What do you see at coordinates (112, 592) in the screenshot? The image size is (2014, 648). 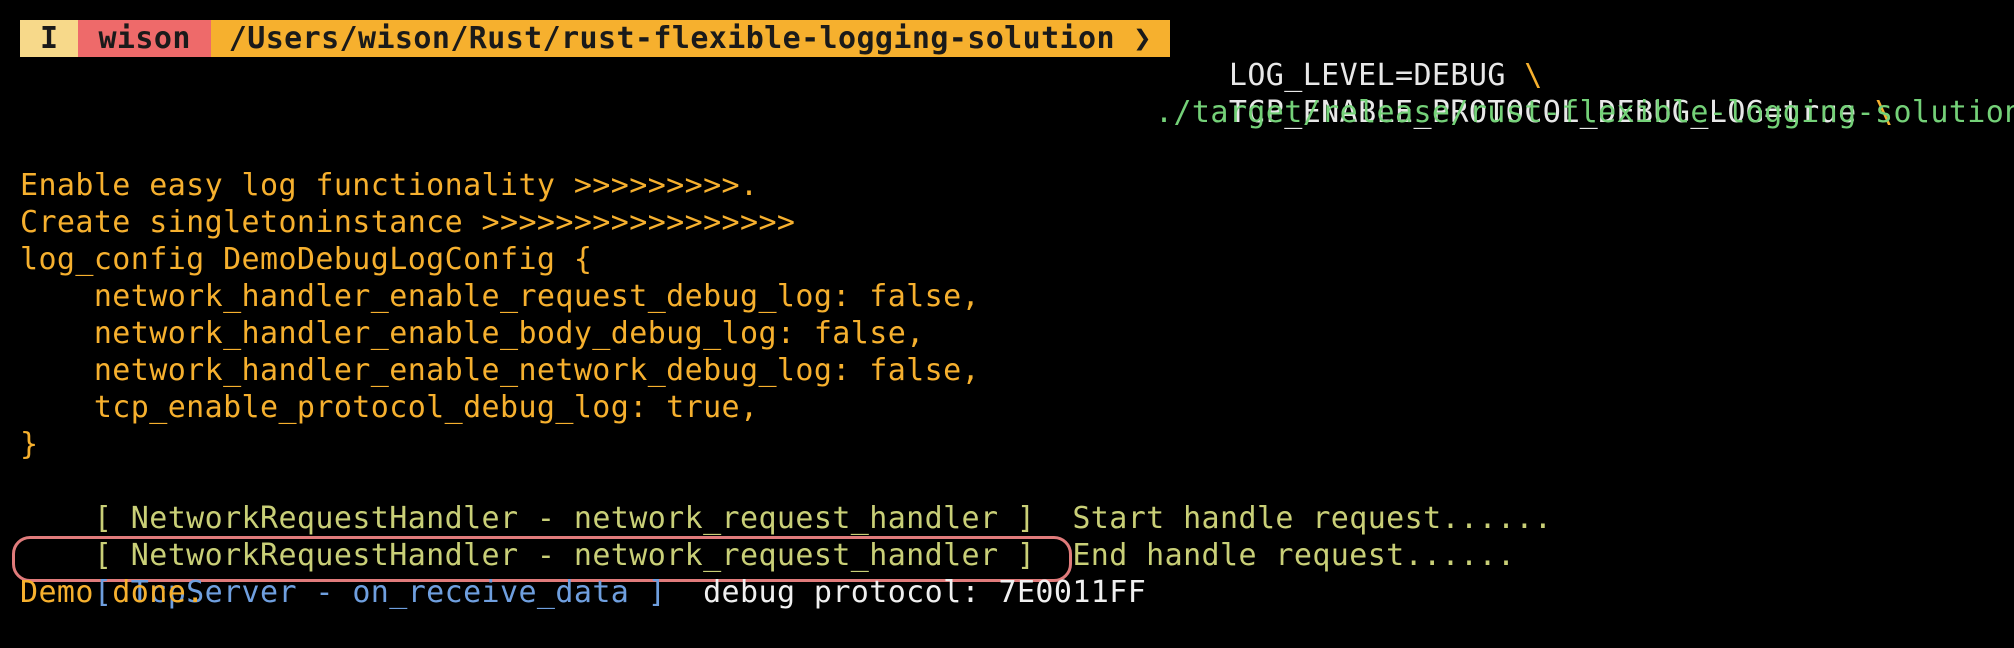 I see `output-line-done: Demo done.` at bounding box center [112, 592].